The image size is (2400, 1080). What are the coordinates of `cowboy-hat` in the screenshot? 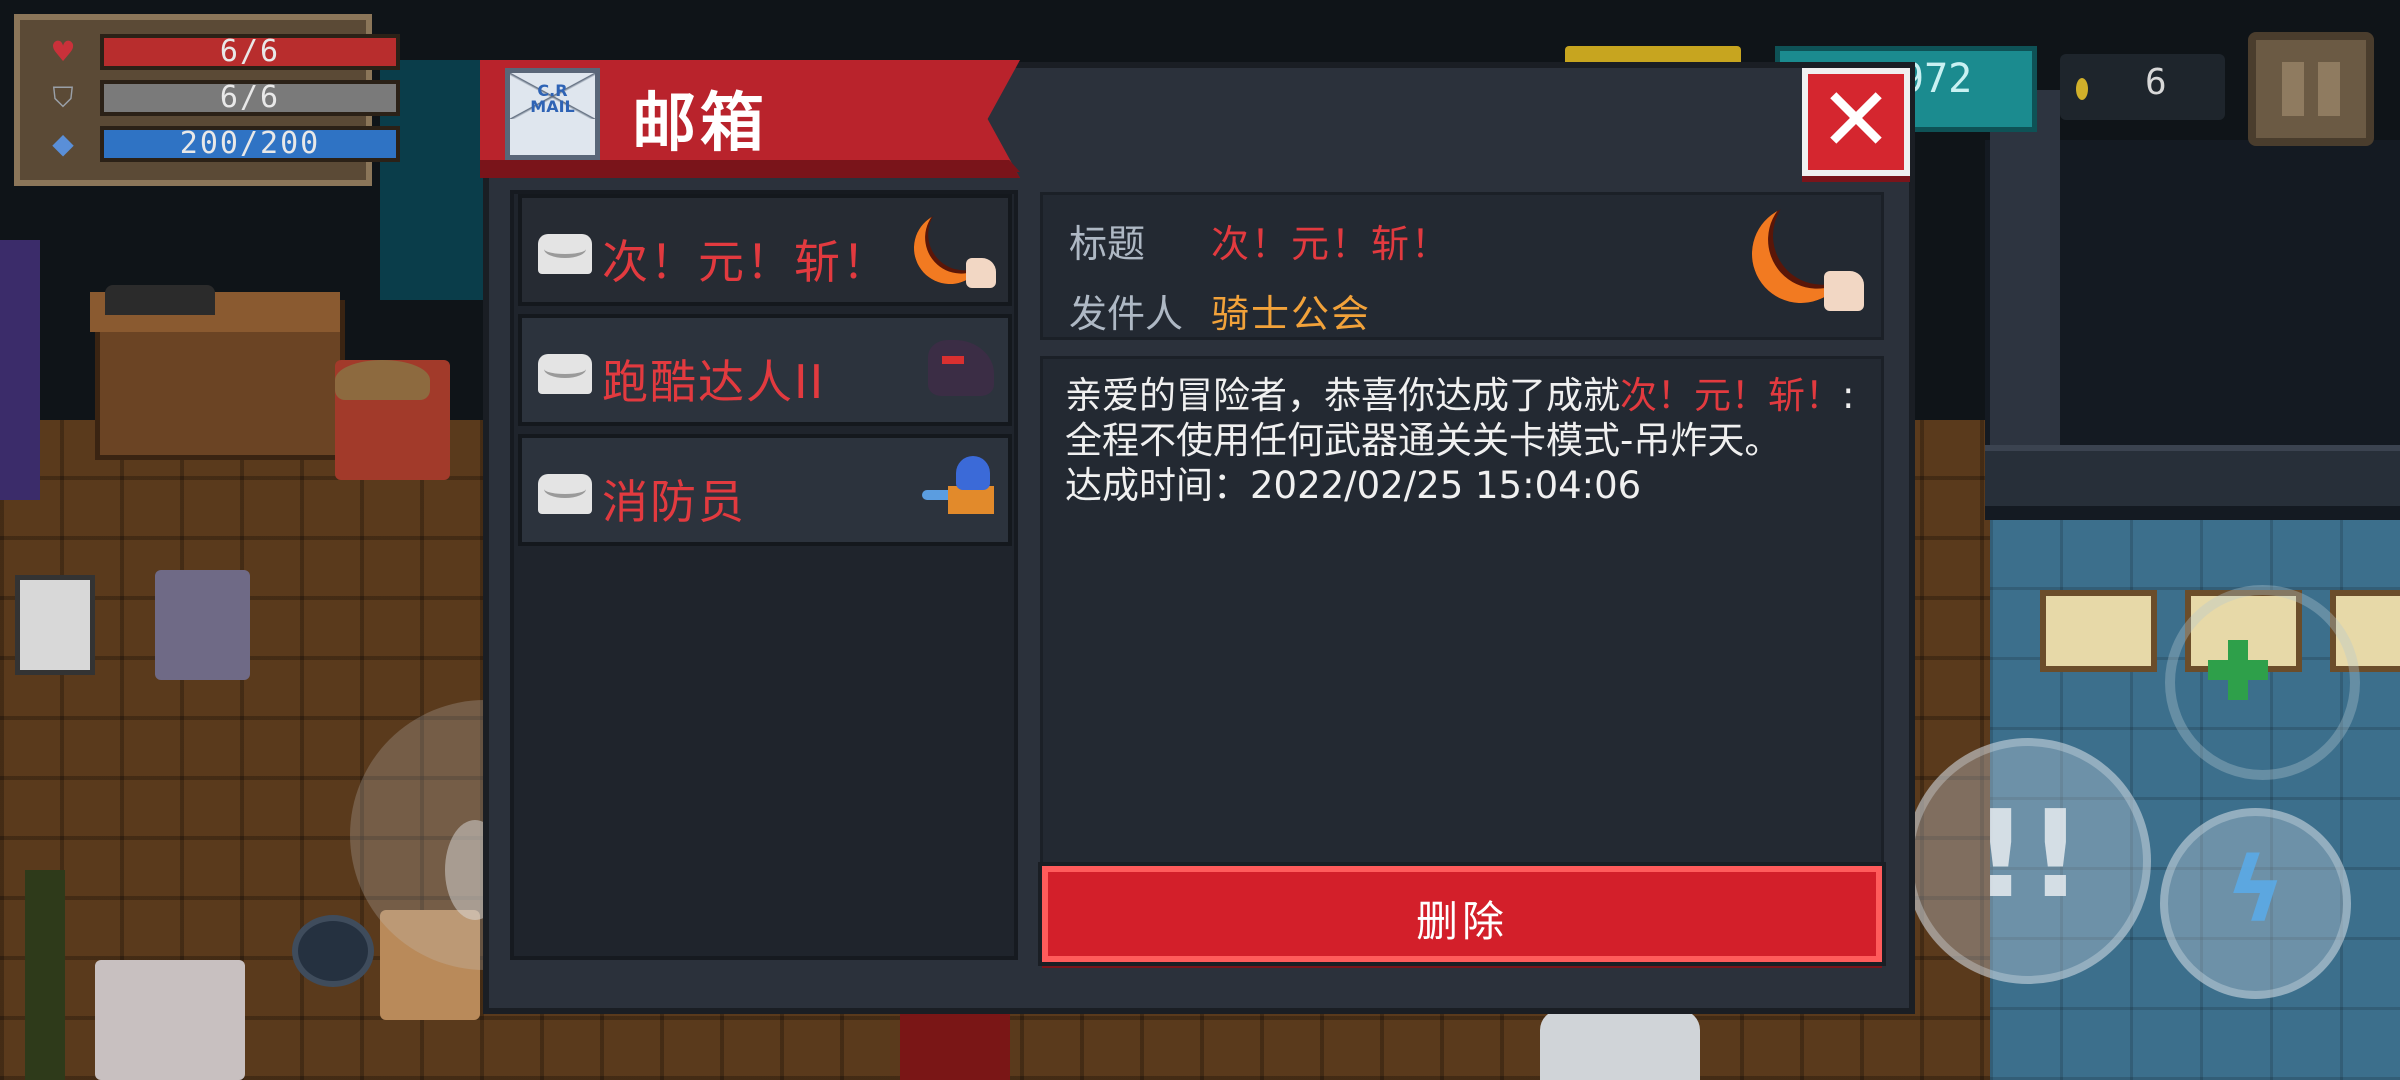 It's located at (382, 380).